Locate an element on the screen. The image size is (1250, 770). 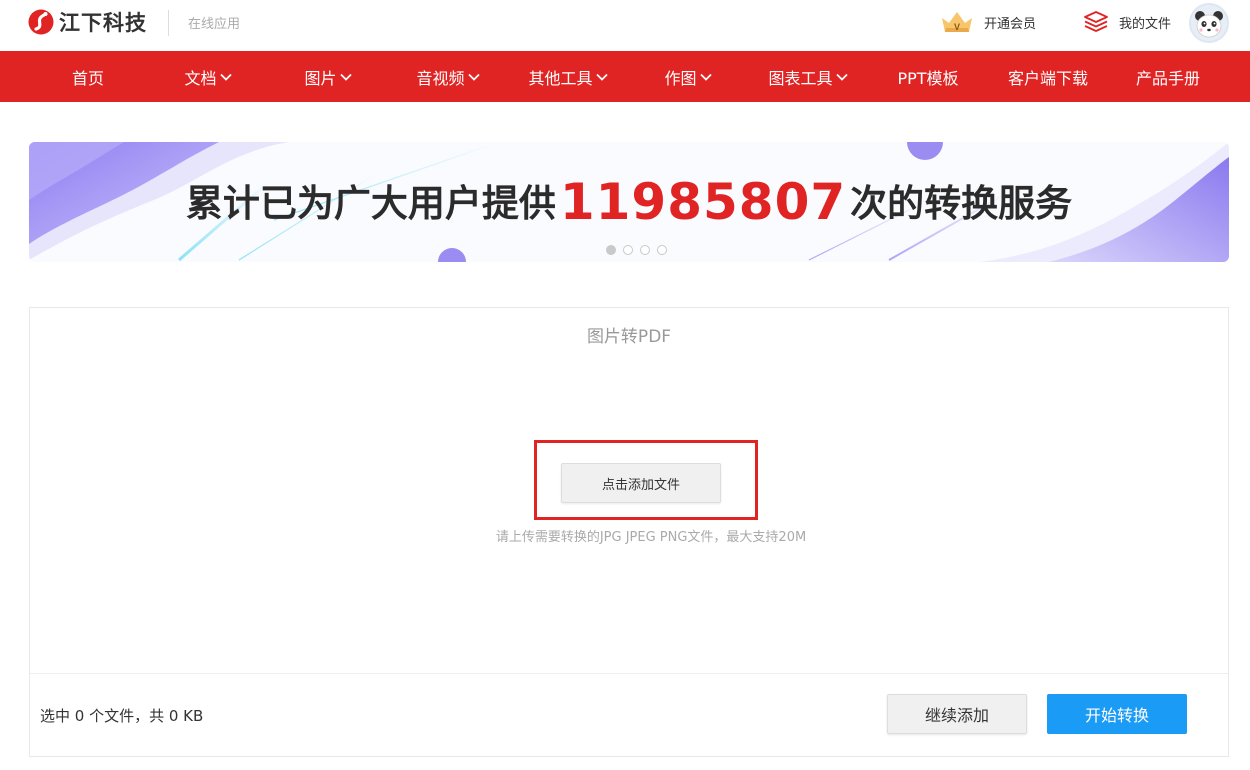
nav-item-chart-tools: 图表工具 is located at coordinates (808, 76).